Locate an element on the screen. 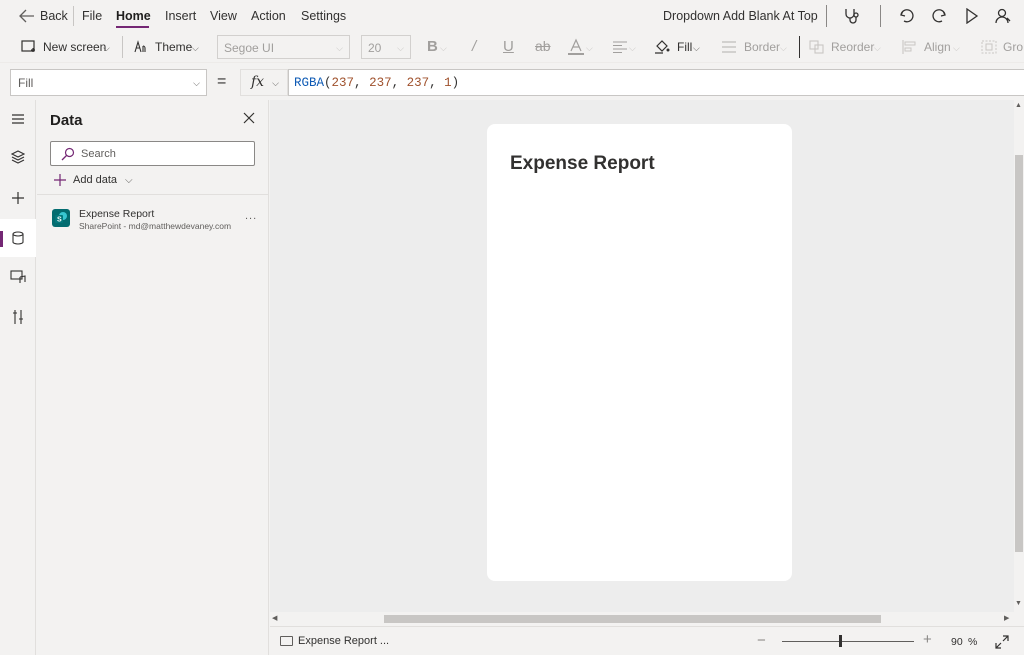  new-screen-button: New screen is located at coordinates (74, 47).